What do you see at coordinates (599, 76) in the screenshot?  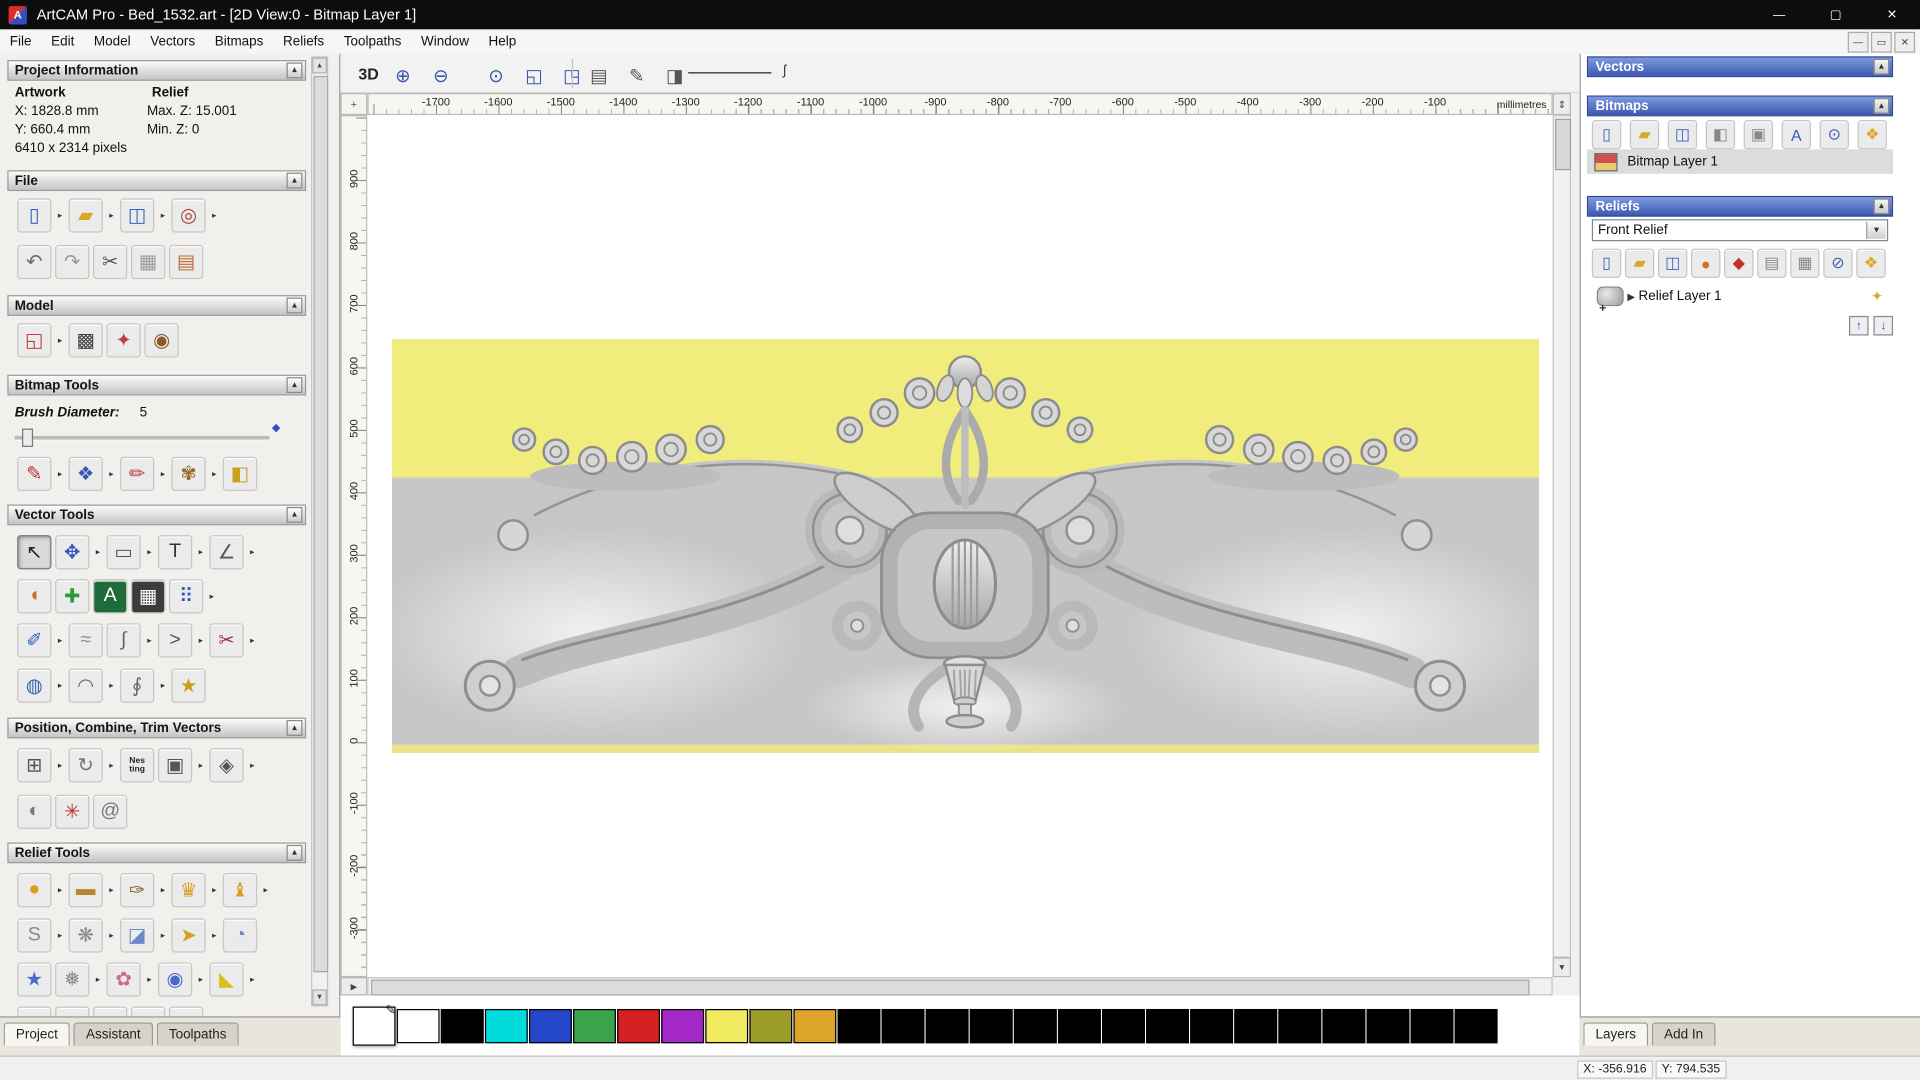 I see `show-bitmap-icon: ▤` at bounding box center [599, 76].